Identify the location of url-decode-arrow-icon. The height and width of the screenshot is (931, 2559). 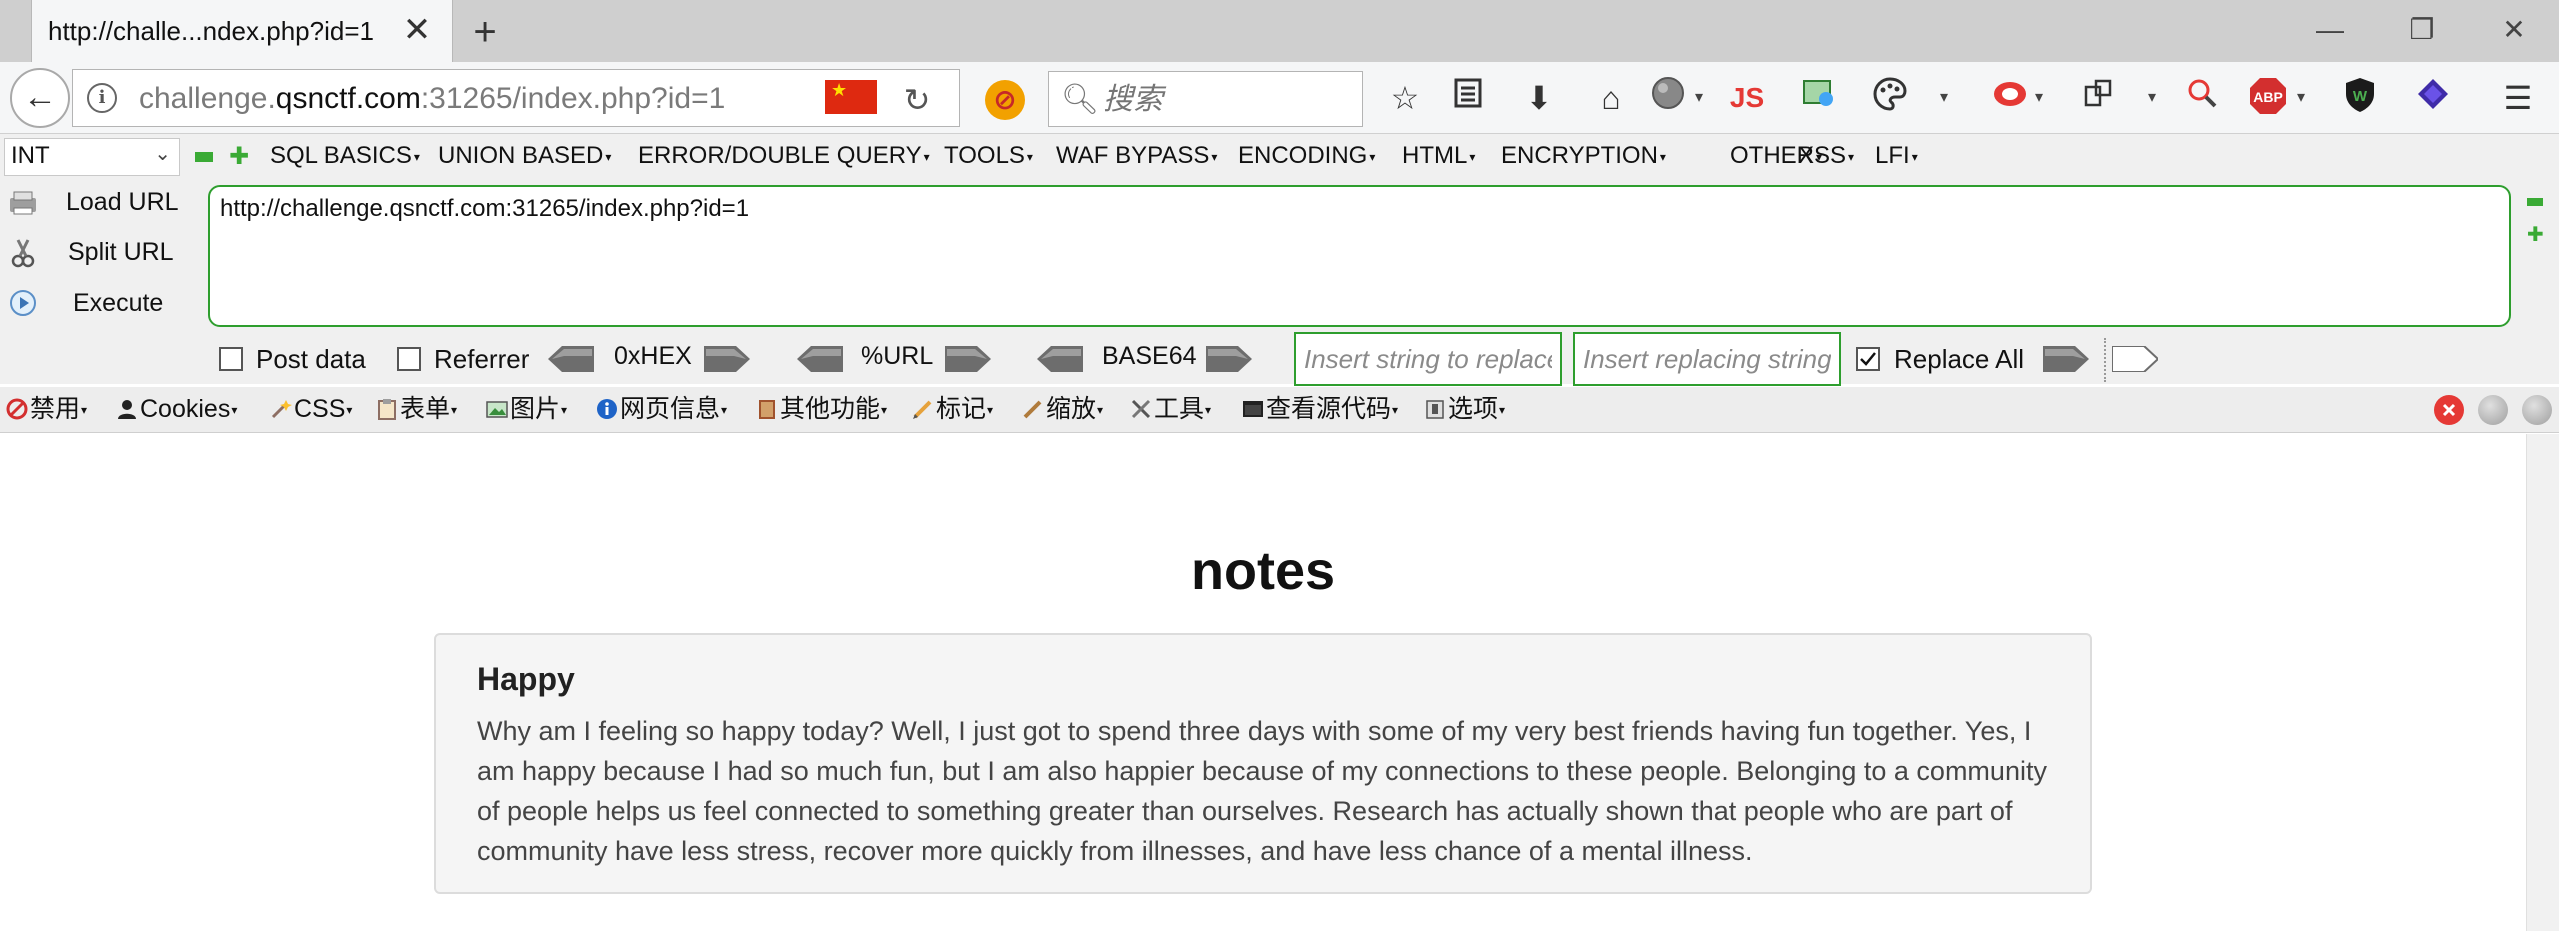
(820, 359).